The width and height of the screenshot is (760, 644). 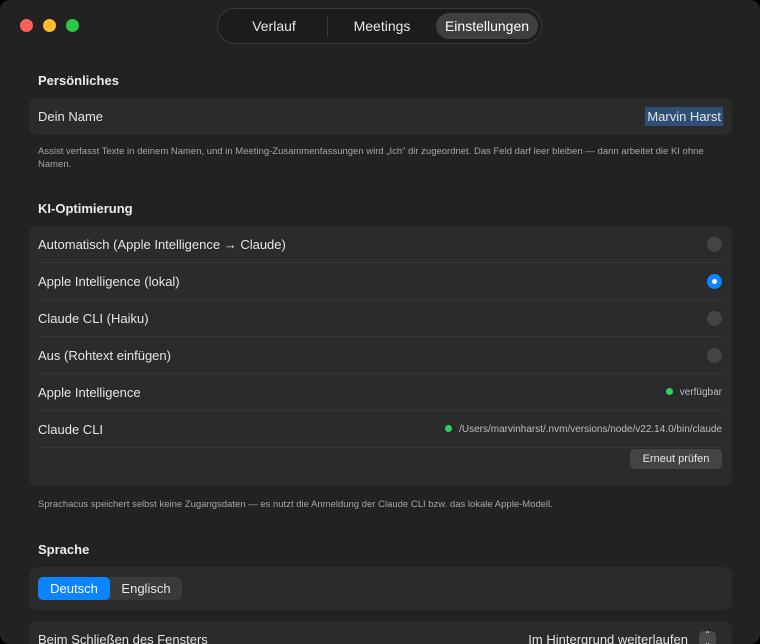 What do you see at coordinates (380, 447) in the screenshot?
I see `row-divider` at bounding box center [380, 447].